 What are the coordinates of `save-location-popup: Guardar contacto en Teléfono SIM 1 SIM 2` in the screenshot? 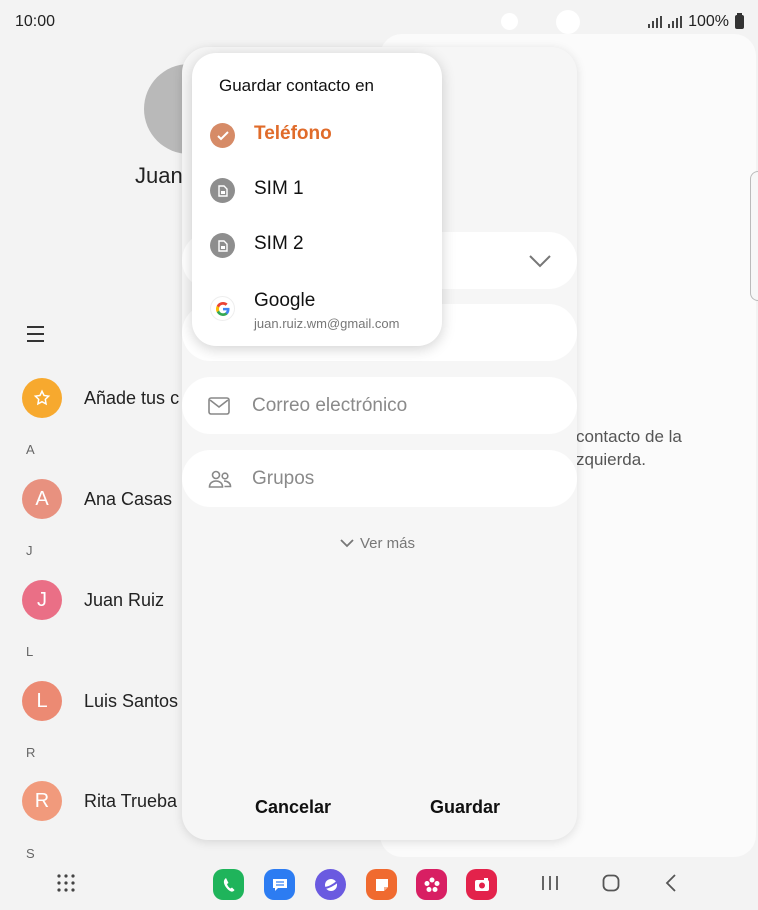 It's located at (317, 199).